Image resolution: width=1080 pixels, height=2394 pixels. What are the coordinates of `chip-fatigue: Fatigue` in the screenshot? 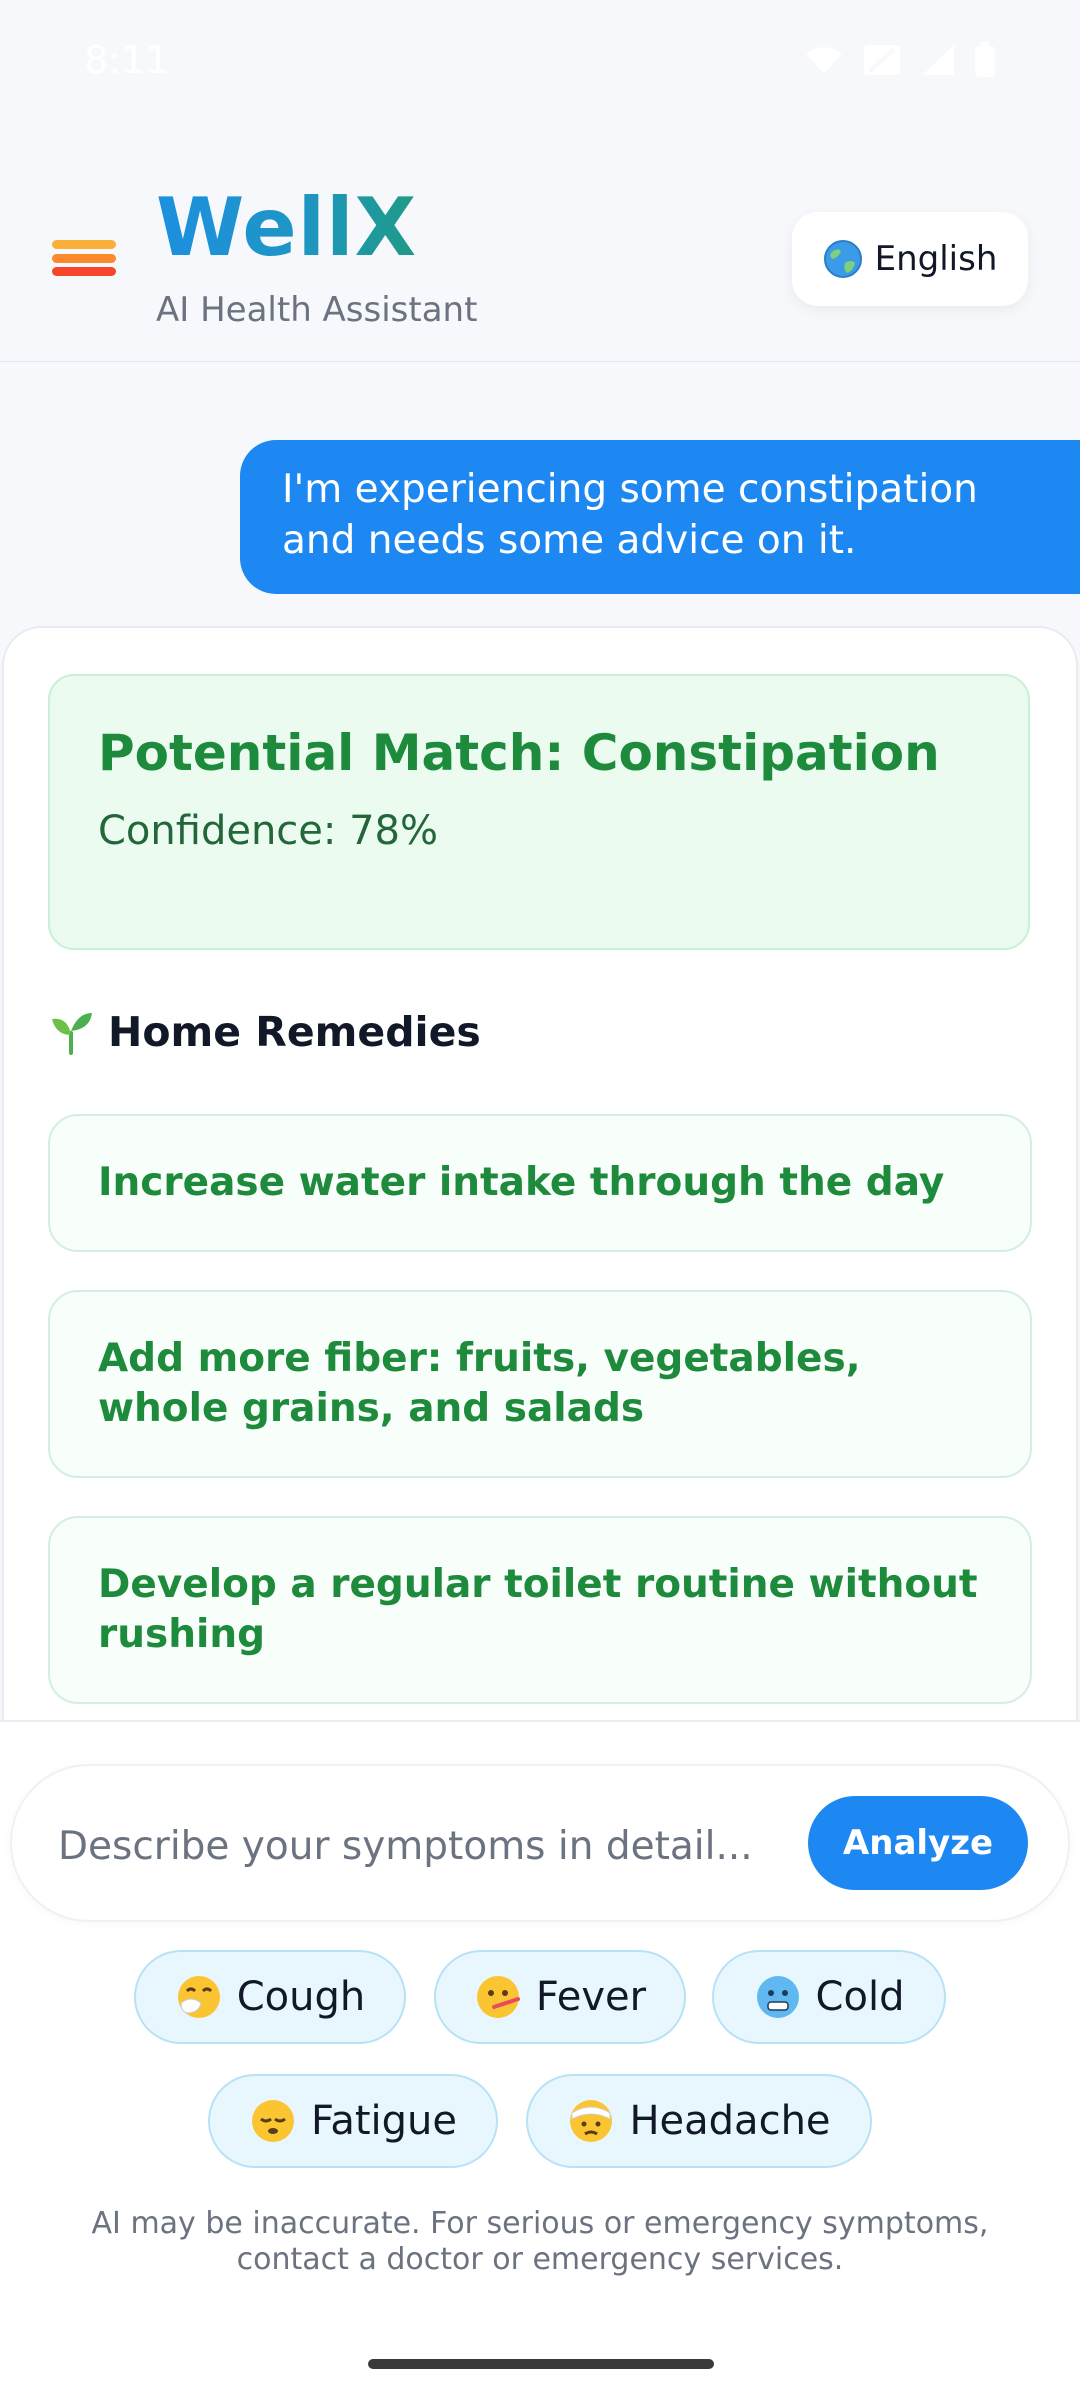 It's located at (353, 2121).